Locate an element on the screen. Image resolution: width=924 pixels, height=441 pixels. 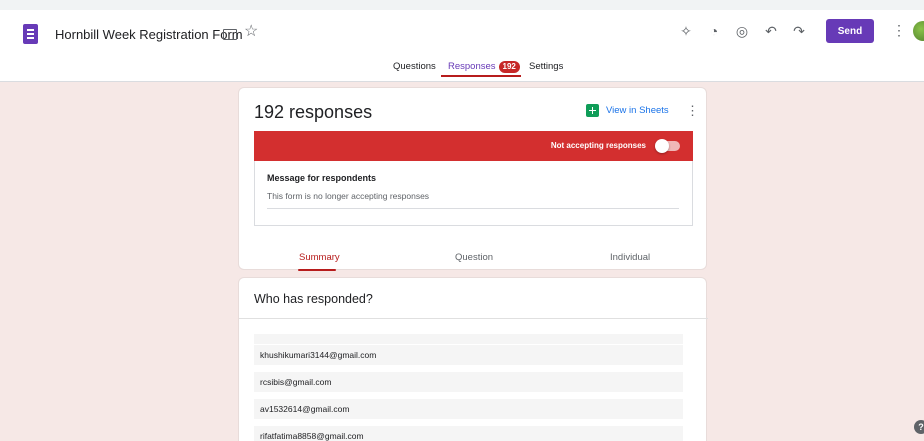
message-label: Message for respondents is located at coordinates (322, 178).